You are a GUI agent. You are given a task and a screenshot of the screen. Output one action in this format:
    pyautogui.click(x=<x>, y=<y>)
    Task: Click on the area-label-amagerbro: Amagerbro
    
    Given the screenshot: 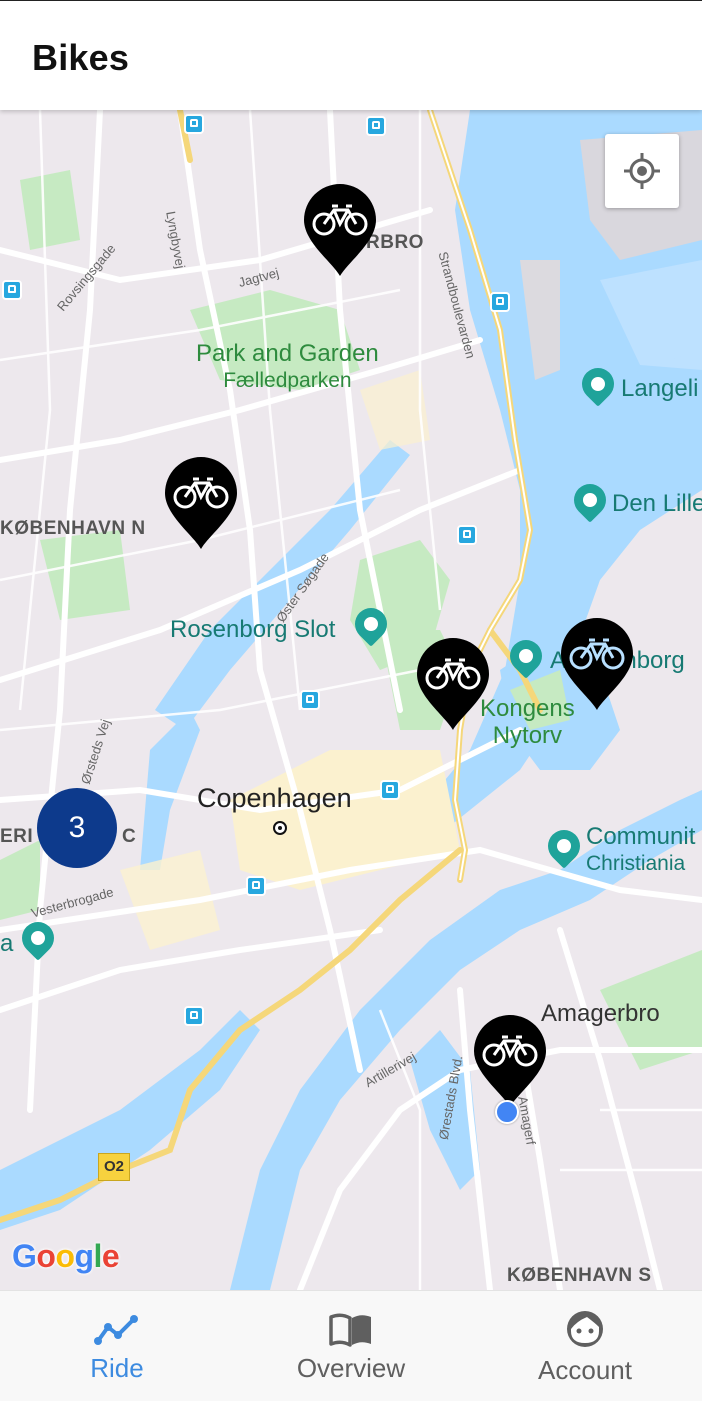 What is the action you would take?
    pyautogui.click(x=600, y=1013)
    